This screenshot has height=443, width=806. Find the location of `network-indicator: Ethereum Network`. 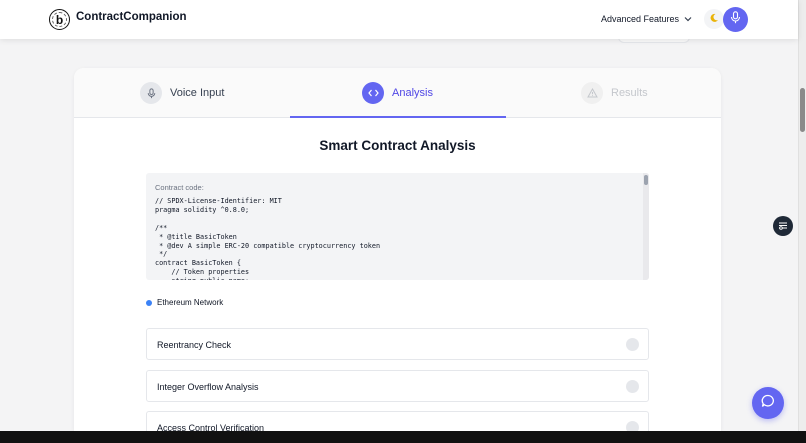

network-indicator: Ethereum Network is located at coordinates (184, 302).